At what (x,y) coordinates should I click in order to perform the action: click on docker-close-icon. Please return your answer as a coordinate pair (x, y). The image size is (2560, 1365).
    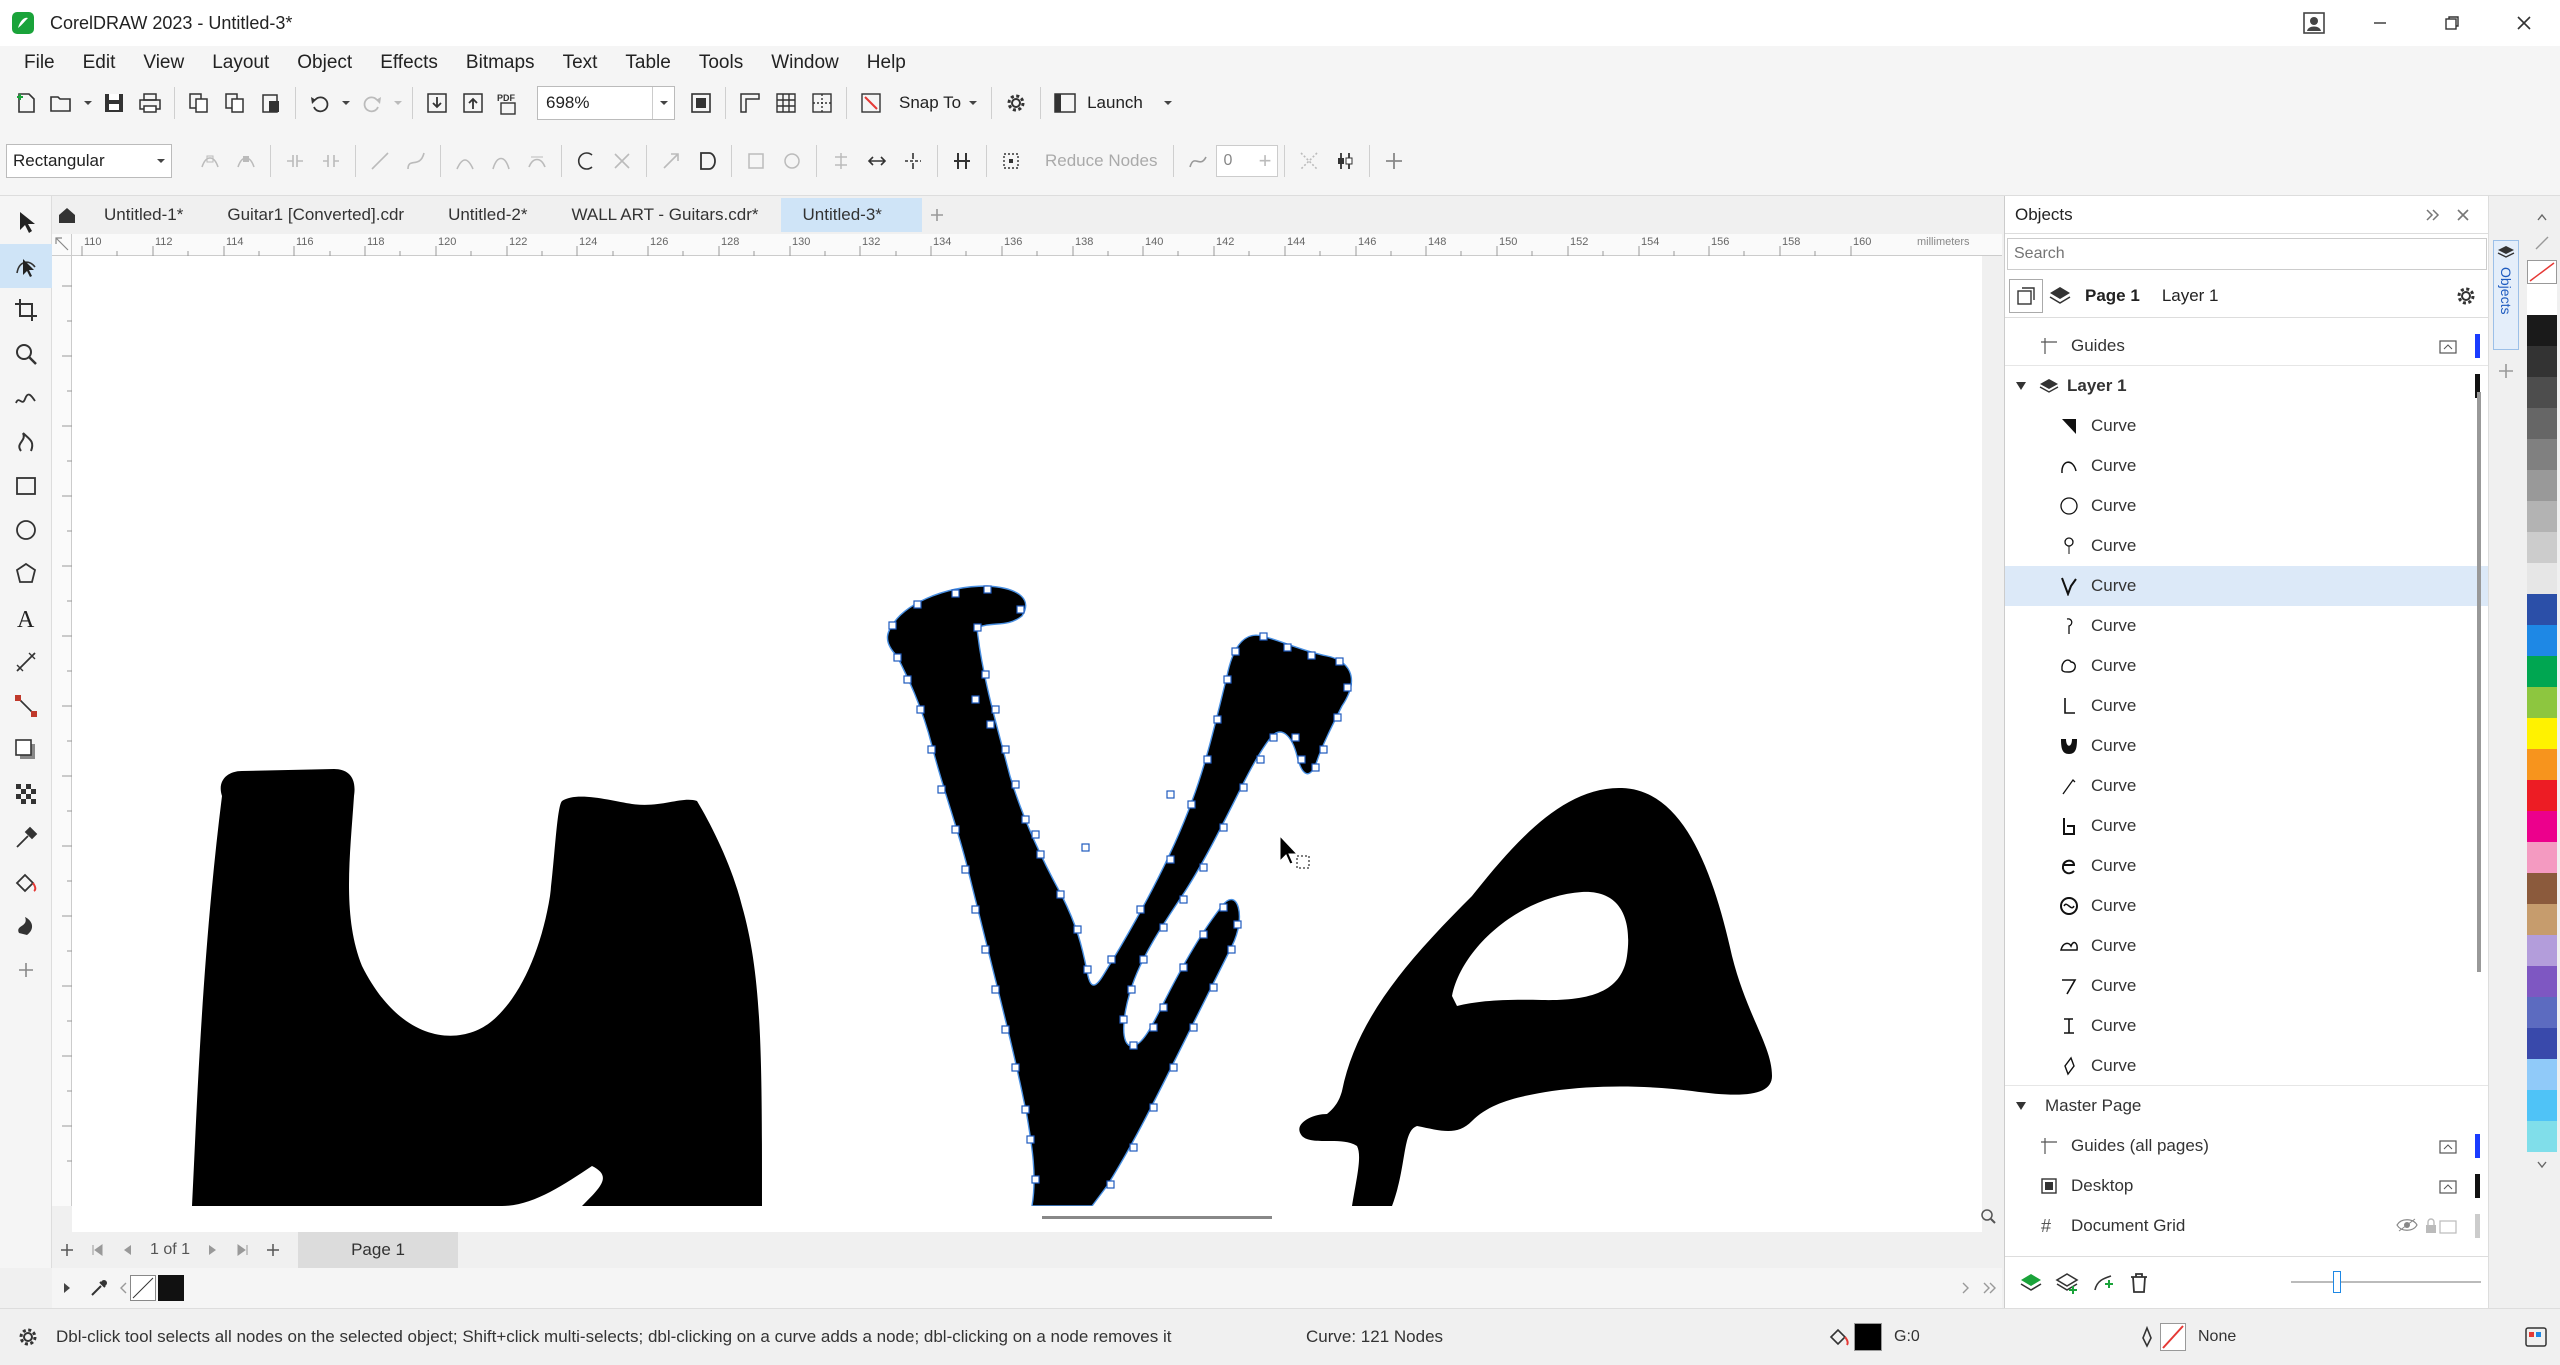
    Looking at the image, I should click on (2463, 215).